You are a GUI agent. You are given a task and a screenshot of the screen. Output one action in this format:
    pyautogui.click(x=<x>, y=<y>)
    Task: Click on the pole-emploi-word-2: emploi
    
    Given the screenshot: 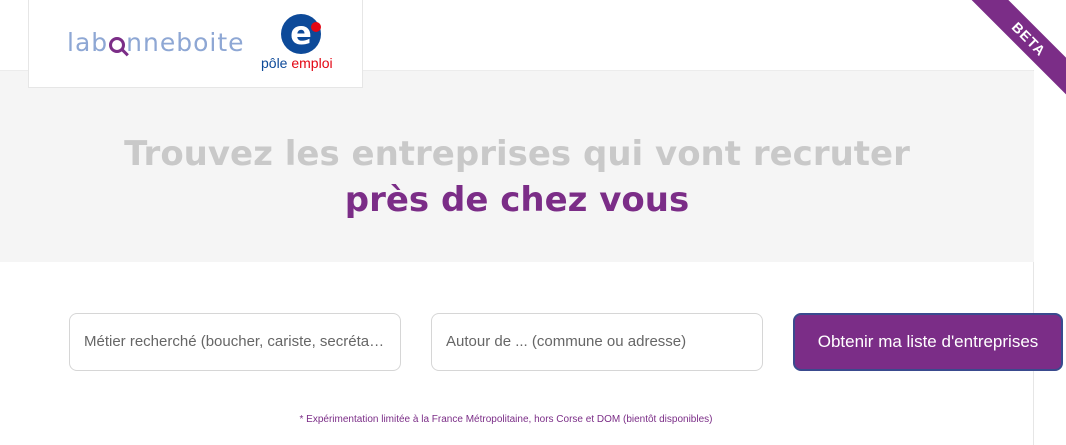 What is the action you would take?
    pyautogui.click(x=312, y=63)
    